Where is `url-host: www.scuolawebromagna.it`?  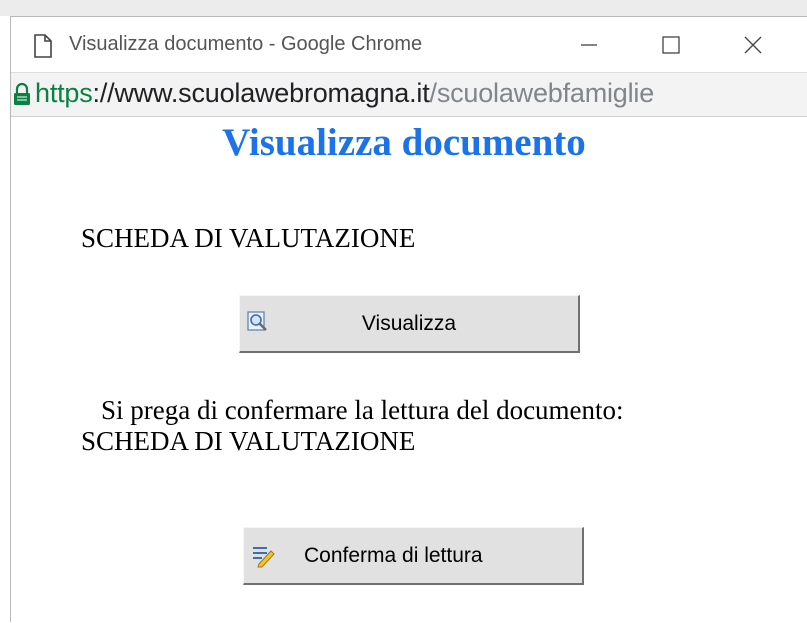
url-host: www.scuolawebromagna.it is located at coordinates (272, 93).